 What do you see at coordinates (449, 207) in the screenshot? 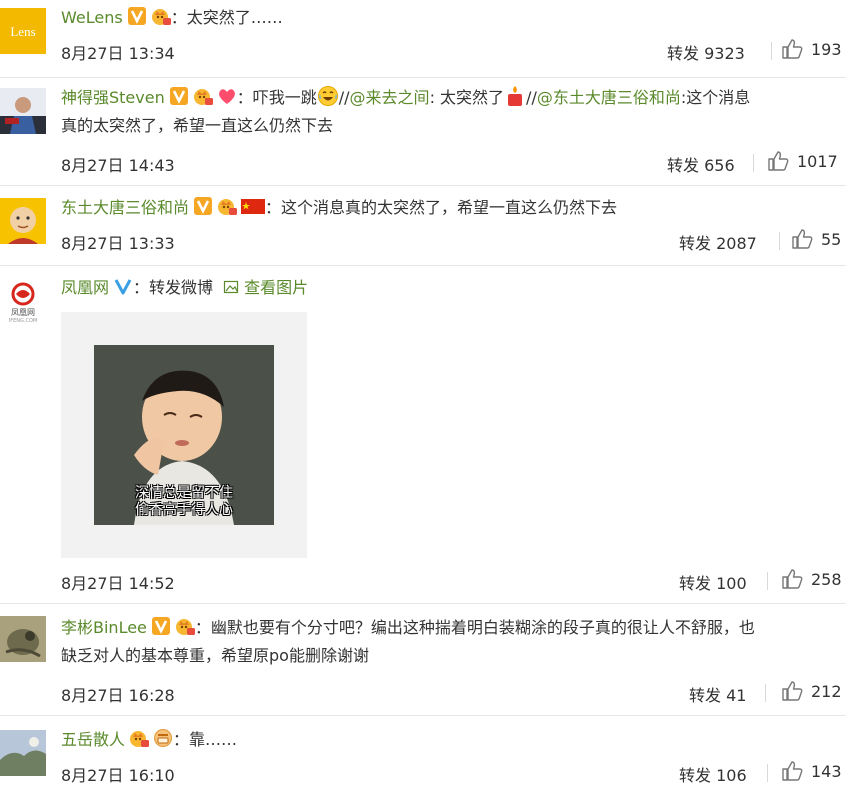
I see `comment-text: 这个消息真的太突然了，希望一直这么仍然下去` at bounding box center [449, 207].